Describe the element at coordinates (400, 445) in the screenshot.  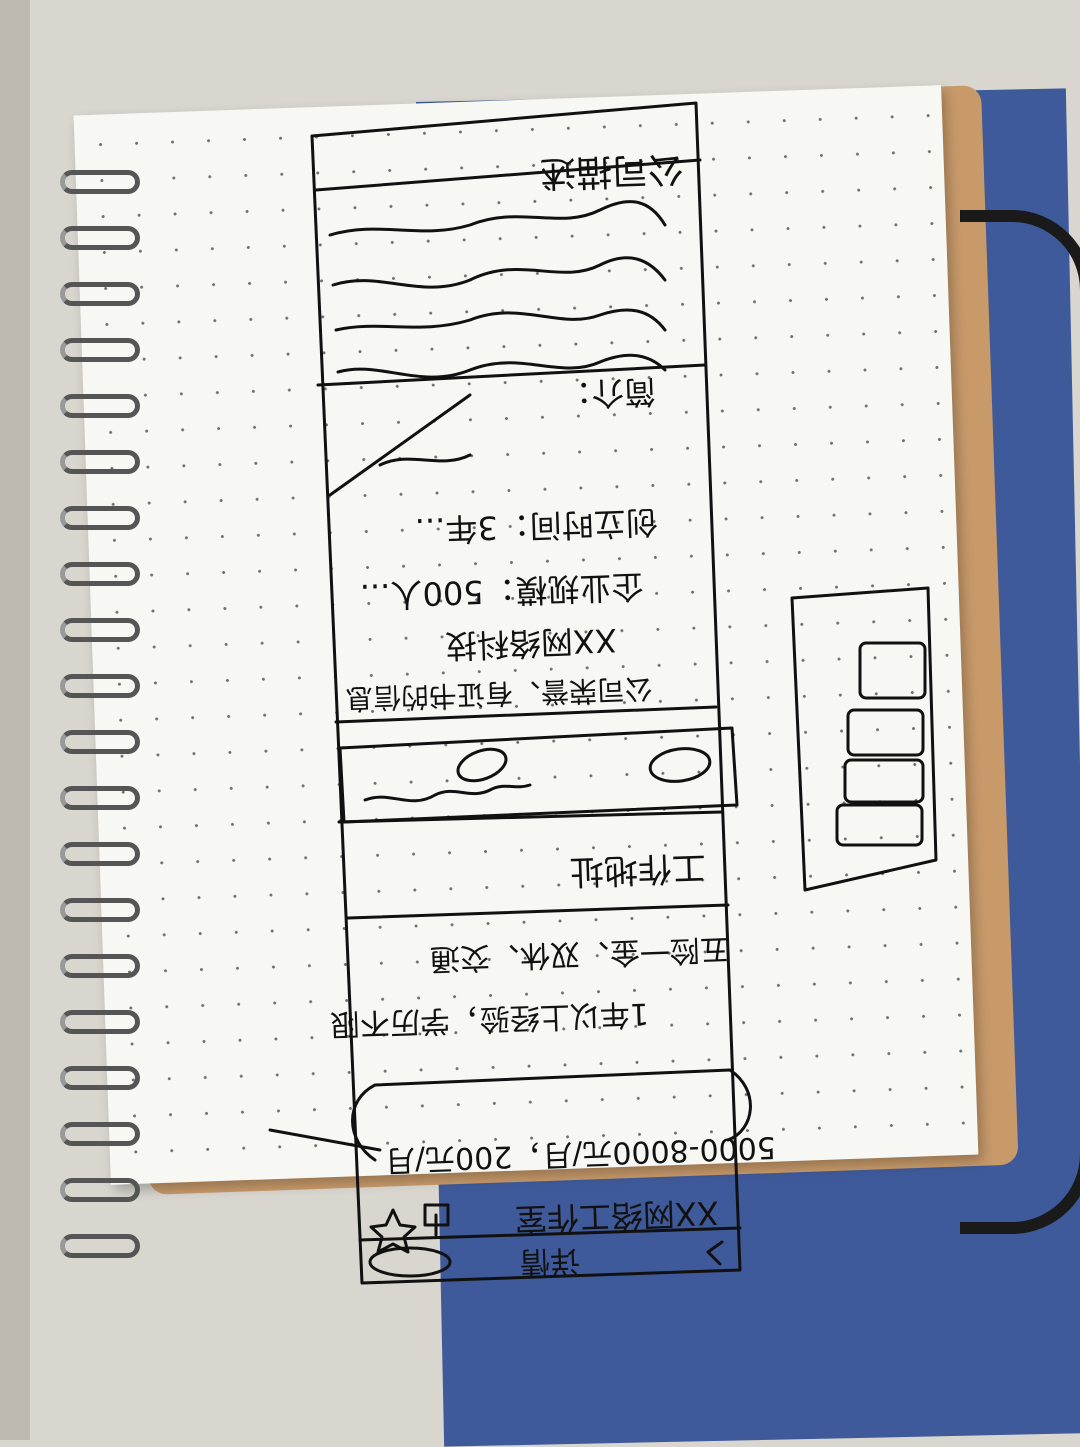
I see `strike-line` at that location.